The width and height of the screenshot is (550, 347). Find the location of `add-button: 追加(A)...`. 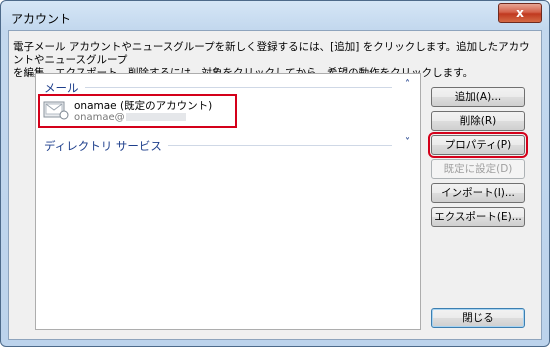

add-button: 追加(A)... is located at coordinates (478, 97).